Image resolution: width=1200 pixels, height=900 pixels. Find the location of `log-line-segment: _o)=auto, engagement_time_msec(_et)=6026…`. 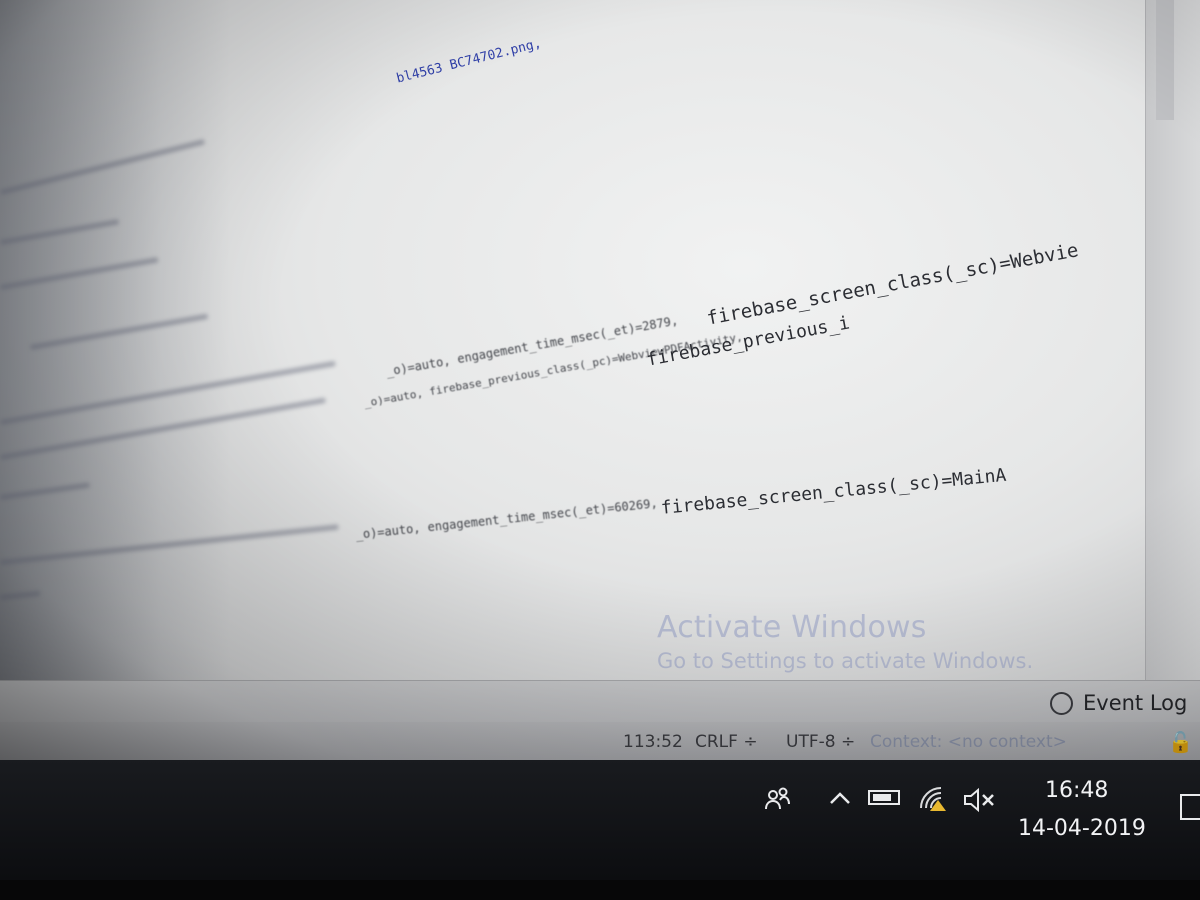

log-line-segment: _o)=auto, engagement_time_msec(_et)=6026… is located at coordinates (507, 519).